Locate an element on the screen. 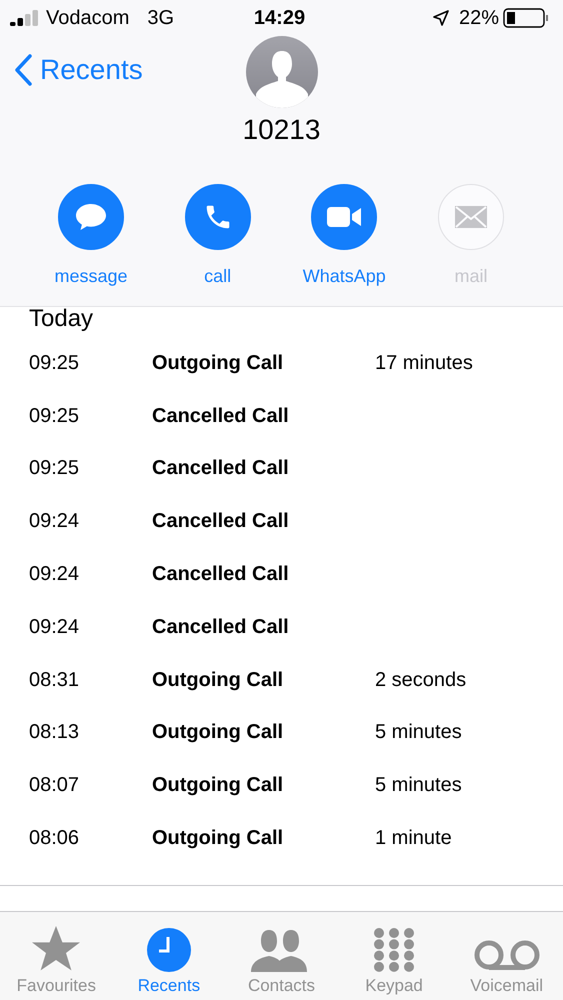 This screenshot has height=1000, width=563. clock-icon is located at coordinates (168, 950).